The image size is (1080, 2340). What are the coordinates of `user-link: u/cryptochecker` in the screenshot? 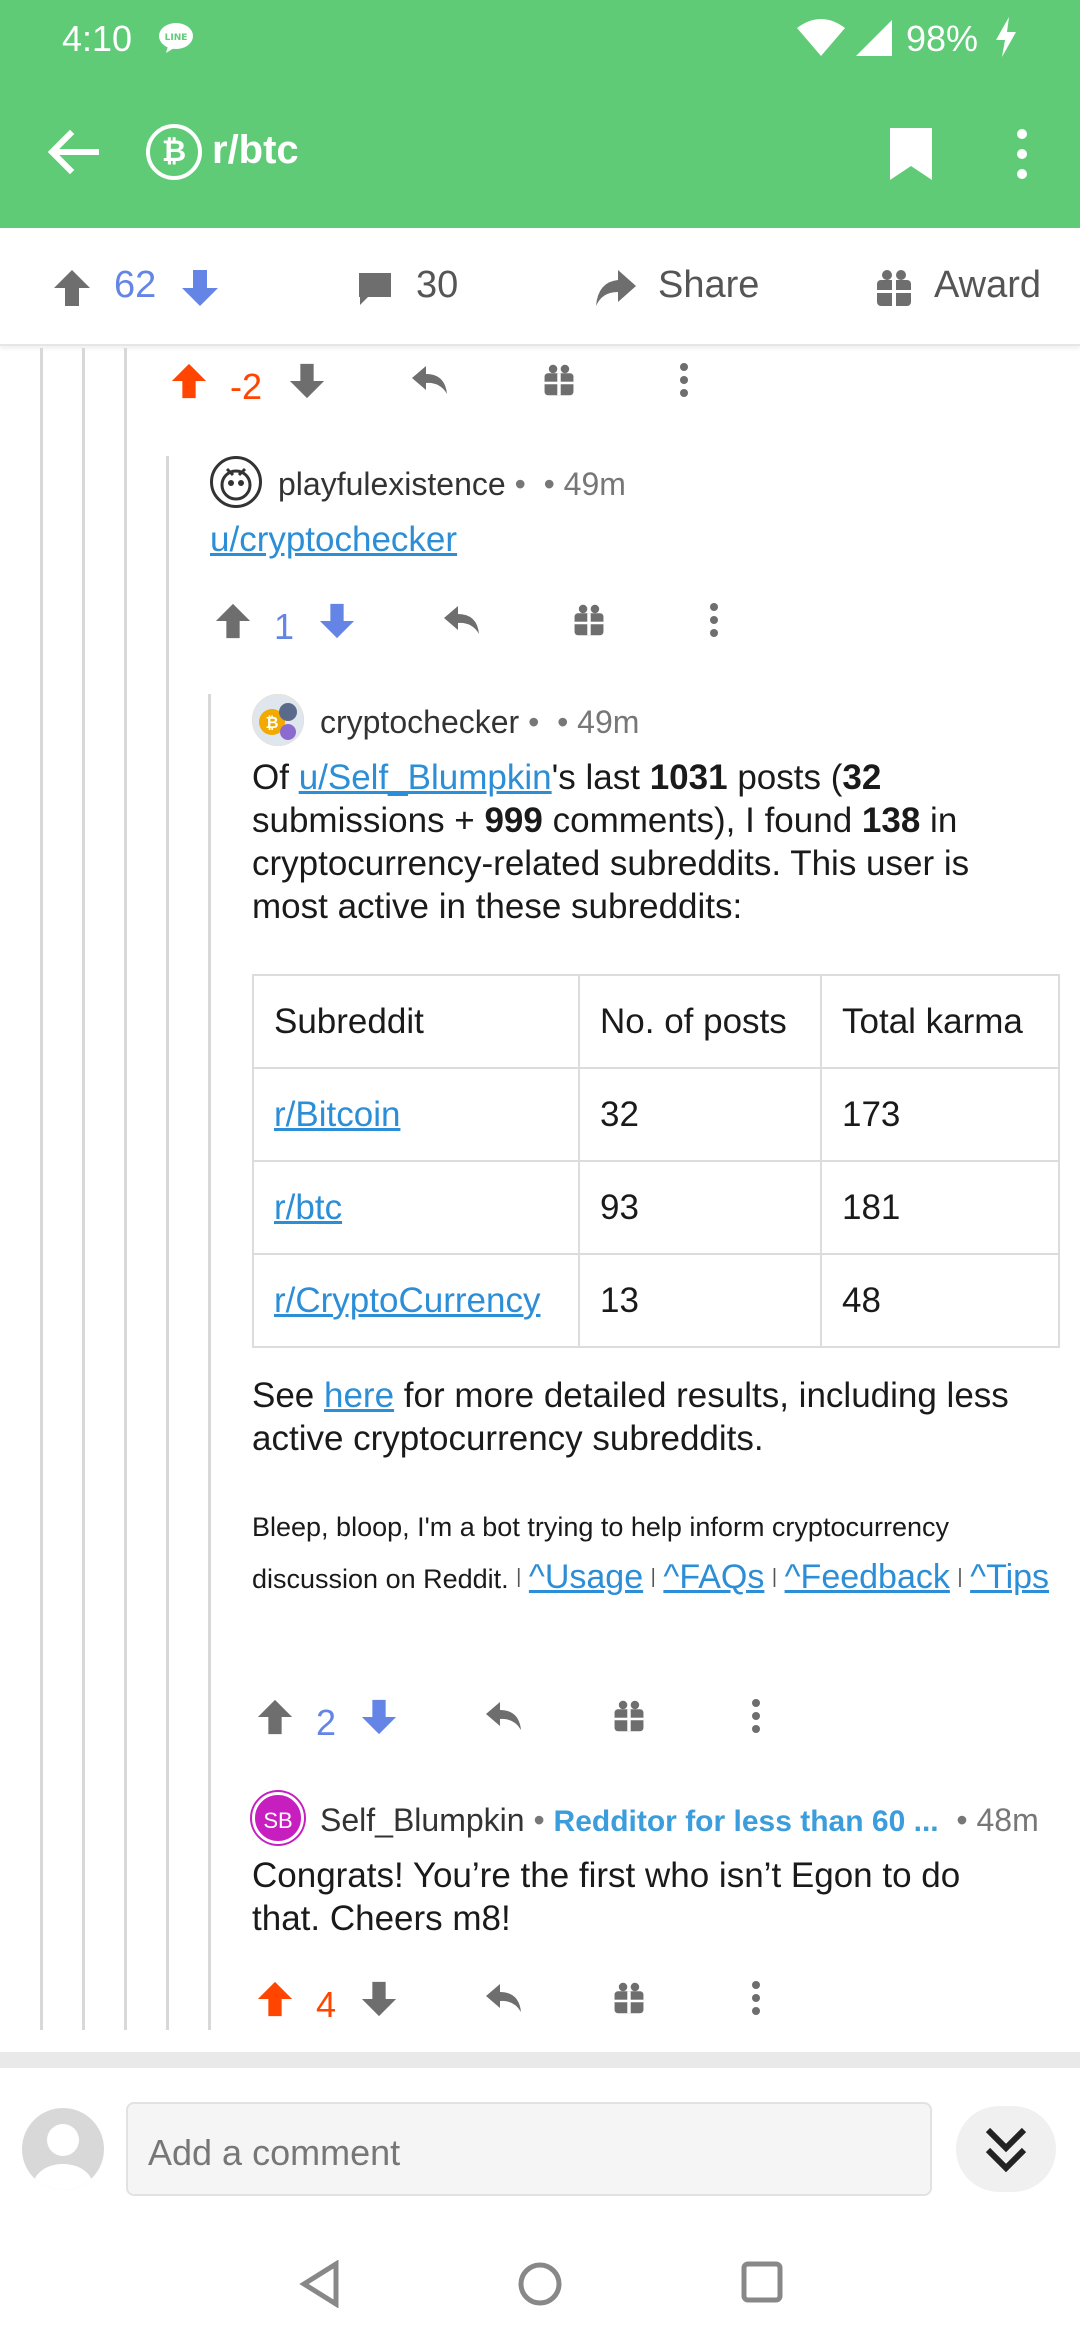 It's located at (333, 539).